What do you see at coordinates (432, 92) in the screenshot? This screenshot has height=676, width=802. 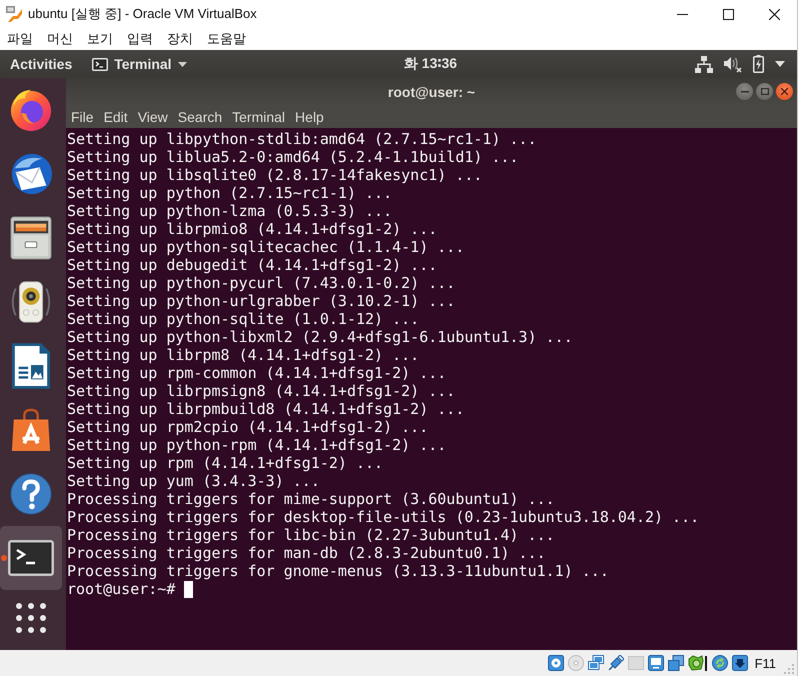 I see `terminal-title: root@user: ~` at bounding box center [432, 92].